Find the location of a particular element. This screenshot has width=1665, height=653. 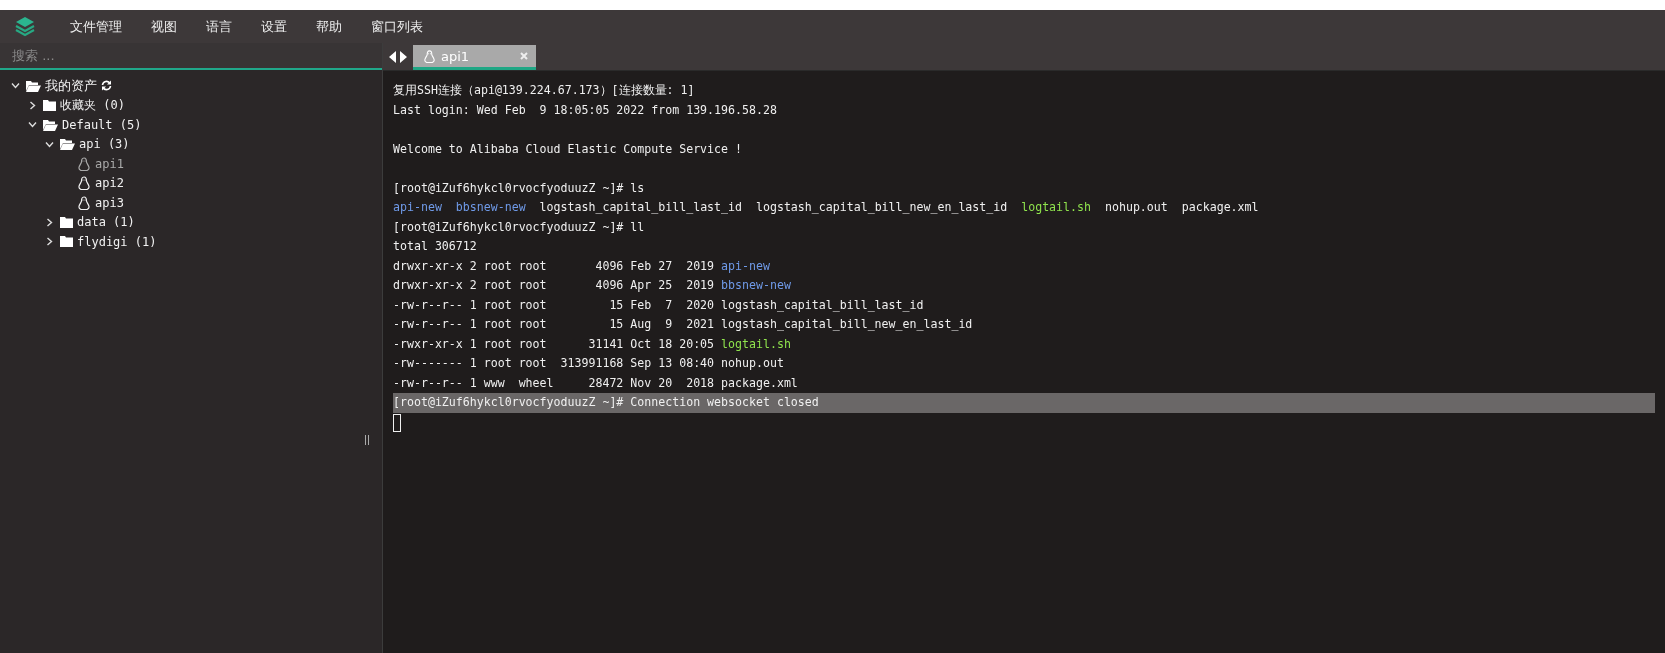

tree-item: api1 is located at coordinates (109, 163).